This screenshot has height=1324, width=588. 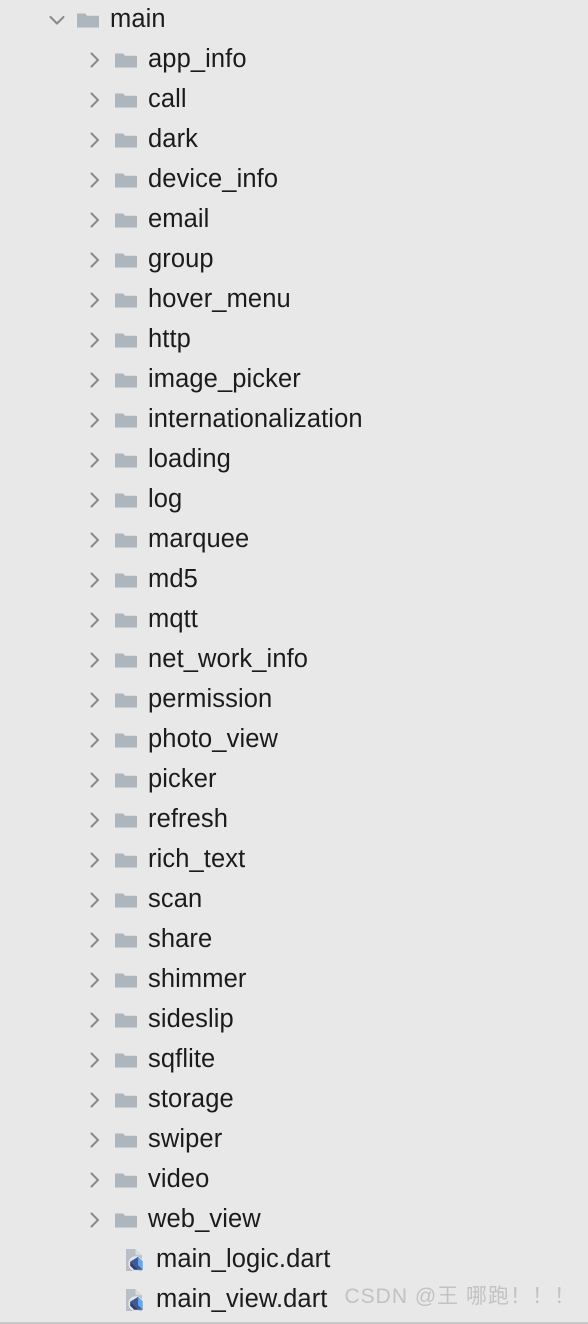 I want to click on tree-folder-row: rich_text, so click(x=294, y=860).